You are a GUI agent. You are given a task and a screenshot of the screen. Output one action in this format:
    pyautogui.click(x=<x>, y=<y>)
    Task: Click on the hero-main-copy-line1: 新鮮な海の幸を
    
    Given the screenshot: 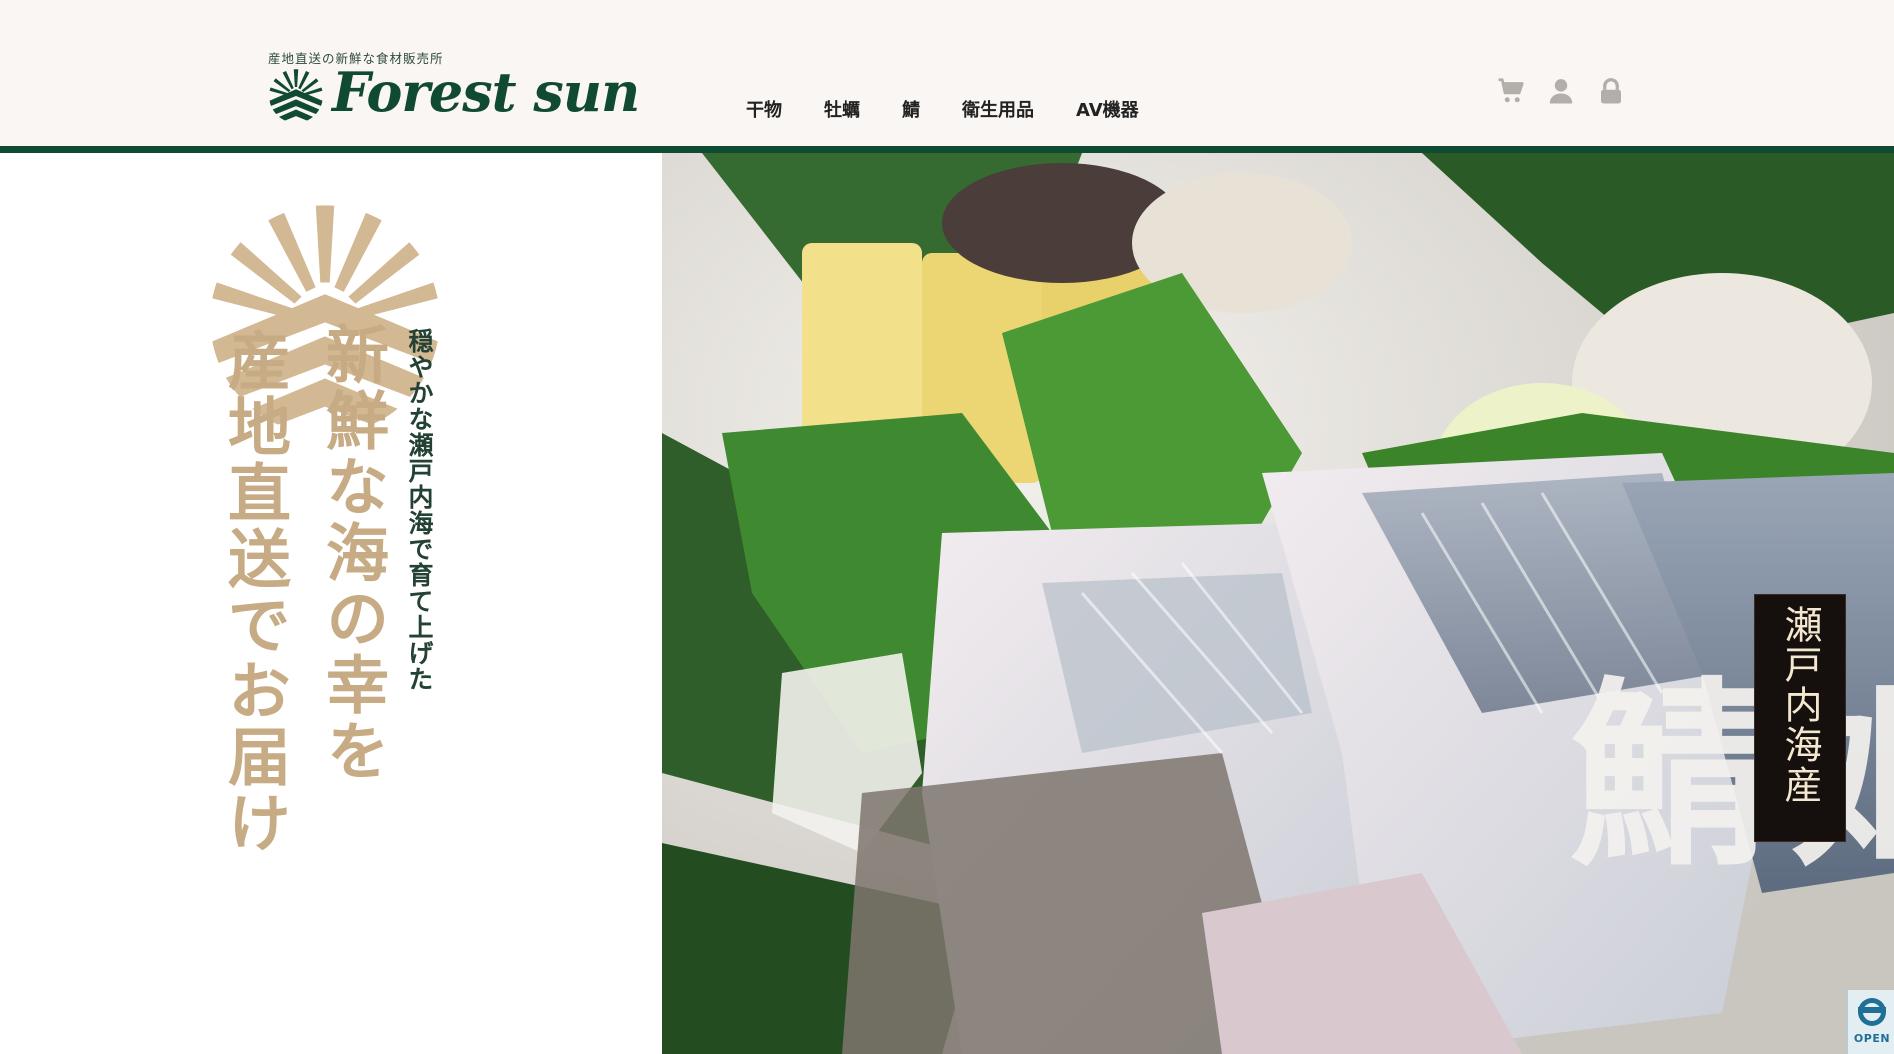 What is the action you would take?
    pyautogui.click(x=352, y=553)
    